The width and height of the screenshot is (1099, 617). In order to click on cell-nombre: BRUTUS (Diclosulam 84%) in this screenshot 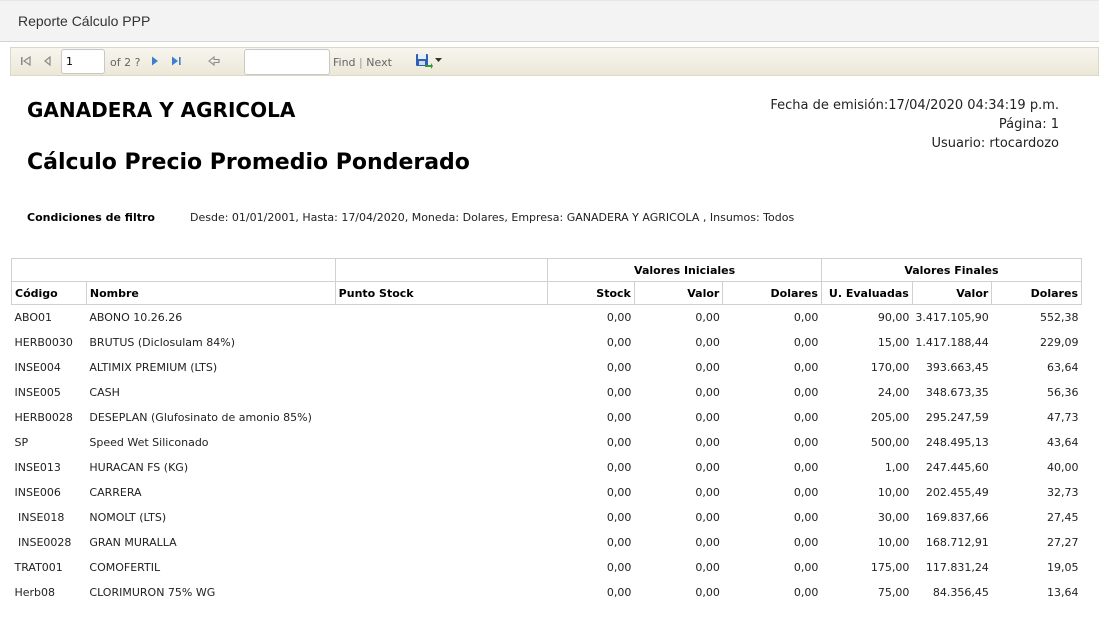, I will do `click(162, 342)`.